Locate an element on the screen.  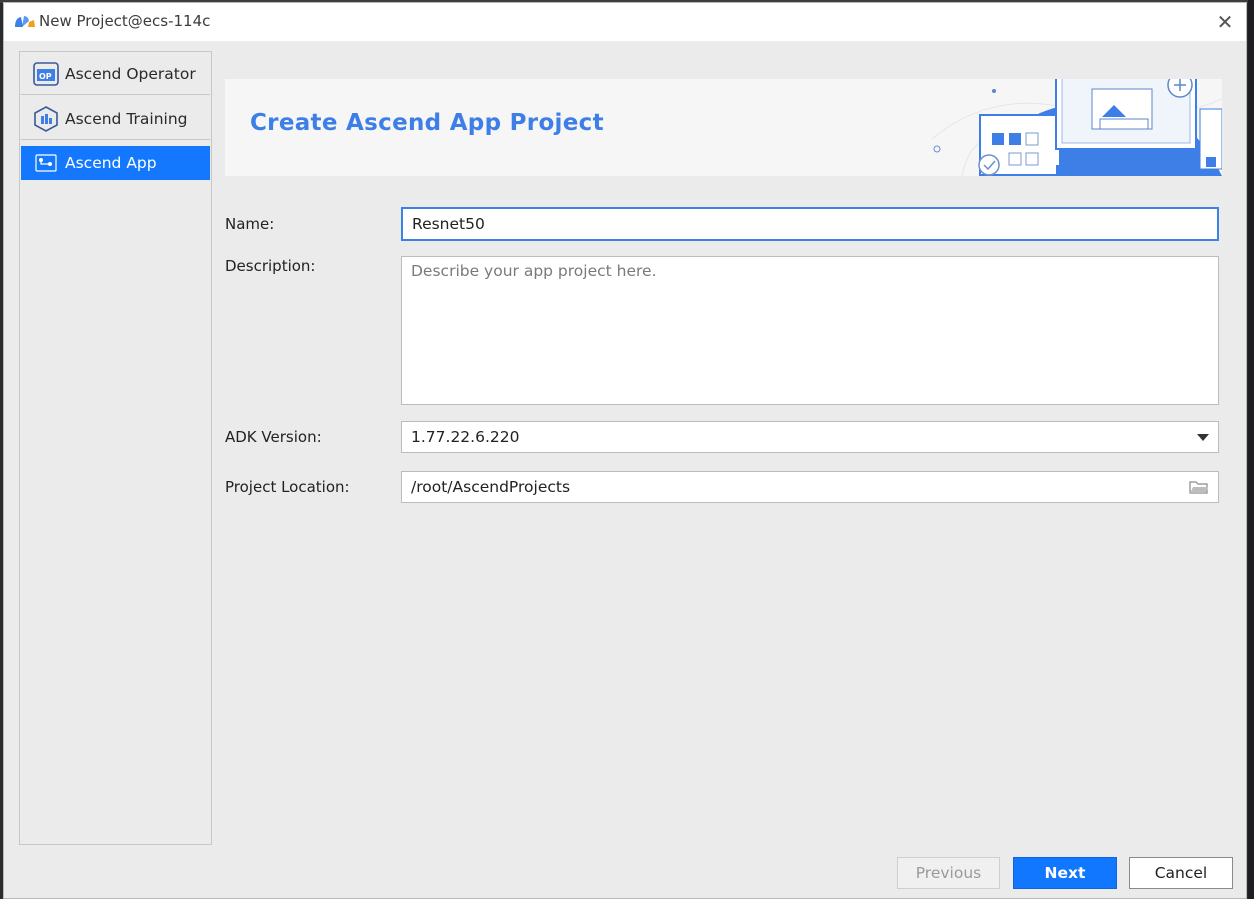
app-logo-icon is located at coordinates (25, 21).